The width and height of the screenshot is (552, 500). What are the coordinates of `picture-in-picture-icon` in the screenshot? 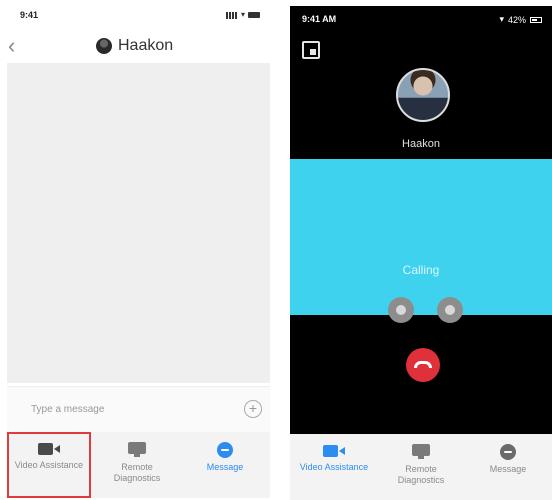 It's located at (311, 50).